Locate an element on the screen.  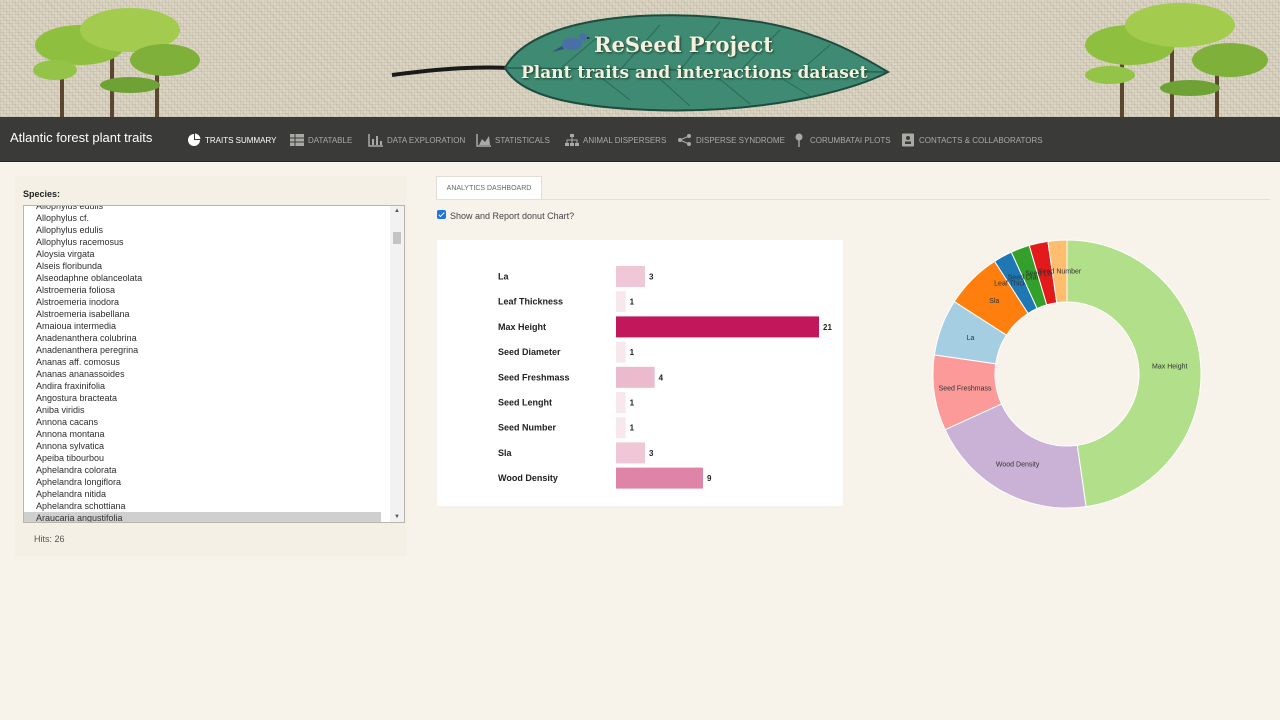
species-option: Amaioua intermedia is located at coordinates (202, 326).